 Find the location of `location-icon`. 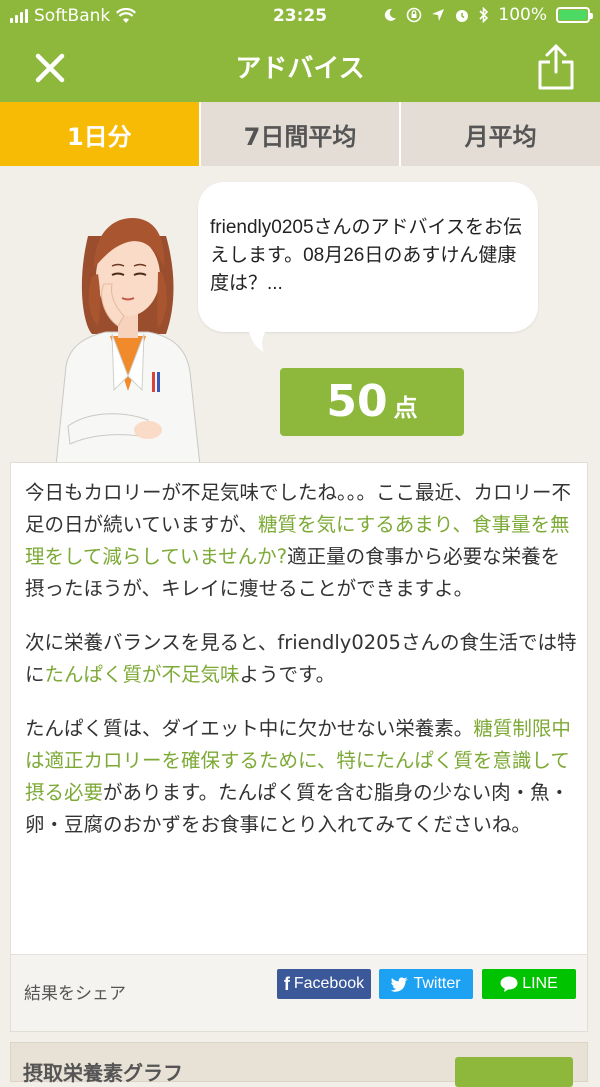

location-icon is located at coordinates (438, 15).